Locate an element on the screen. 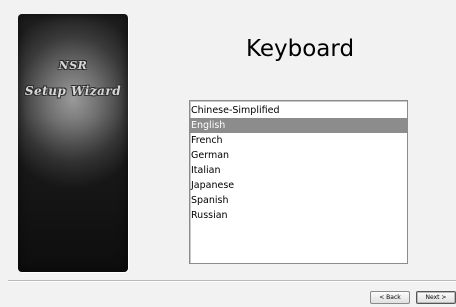 The height and width of the screenshot is (307, 456). brand-nsr-text: NSR is located at coordinates (73, 65).